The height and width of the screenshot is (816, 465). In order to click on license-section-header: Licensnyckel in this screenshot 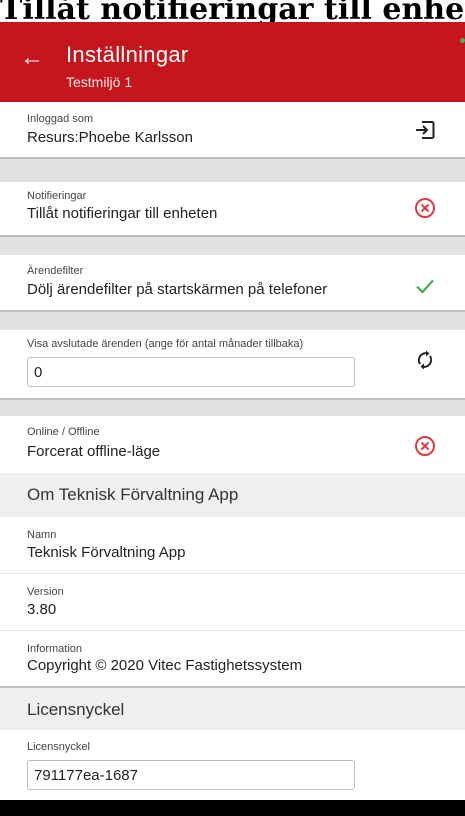, I will do `click(232, 708)`.